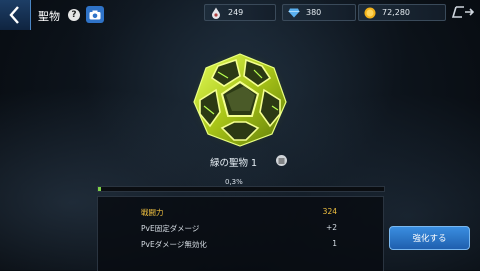 This screenshot has width=480, height=271. I want to click on enhance-button: 強化する, so click(429, 238).